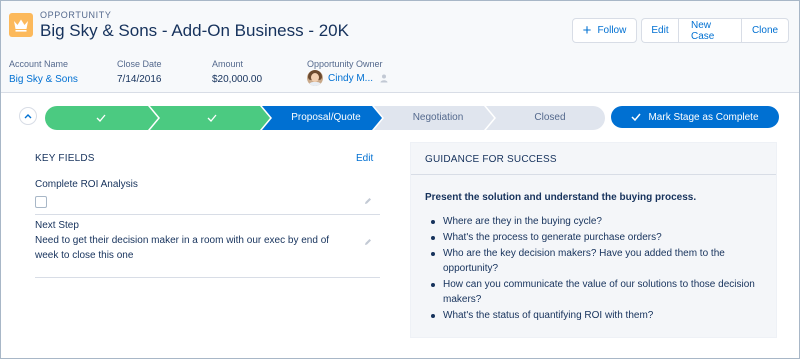 This screenshot has width=800, height=359. Describe the element at coordinates (491, 159) in the screenshot. I see `guidance-heading: GUIDANCE FOR SUCCESS` at that location.